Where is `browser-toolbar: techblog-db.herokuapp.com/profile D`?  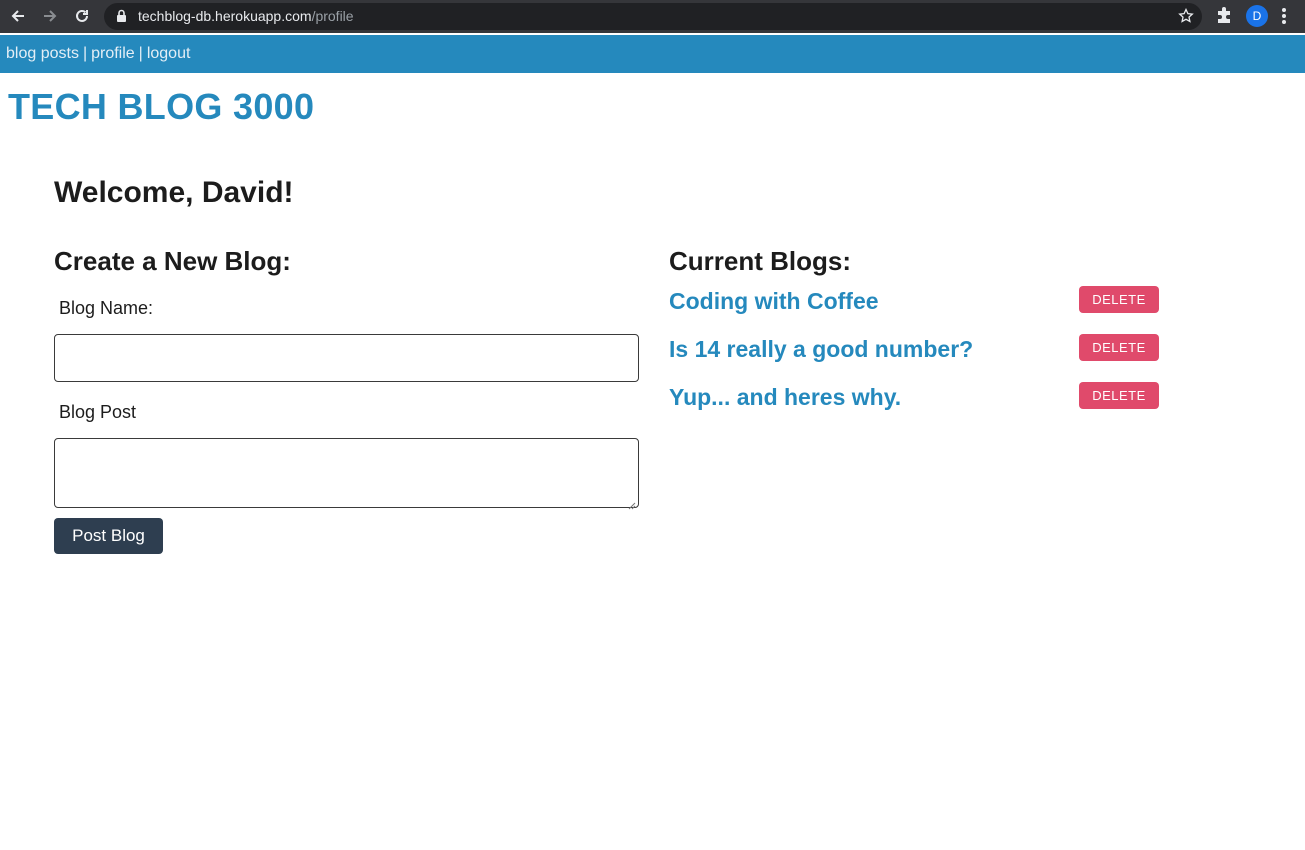
browser-toolbar: techblog-db.herokuapp.com/profile D is located at coordinates (652, 16).